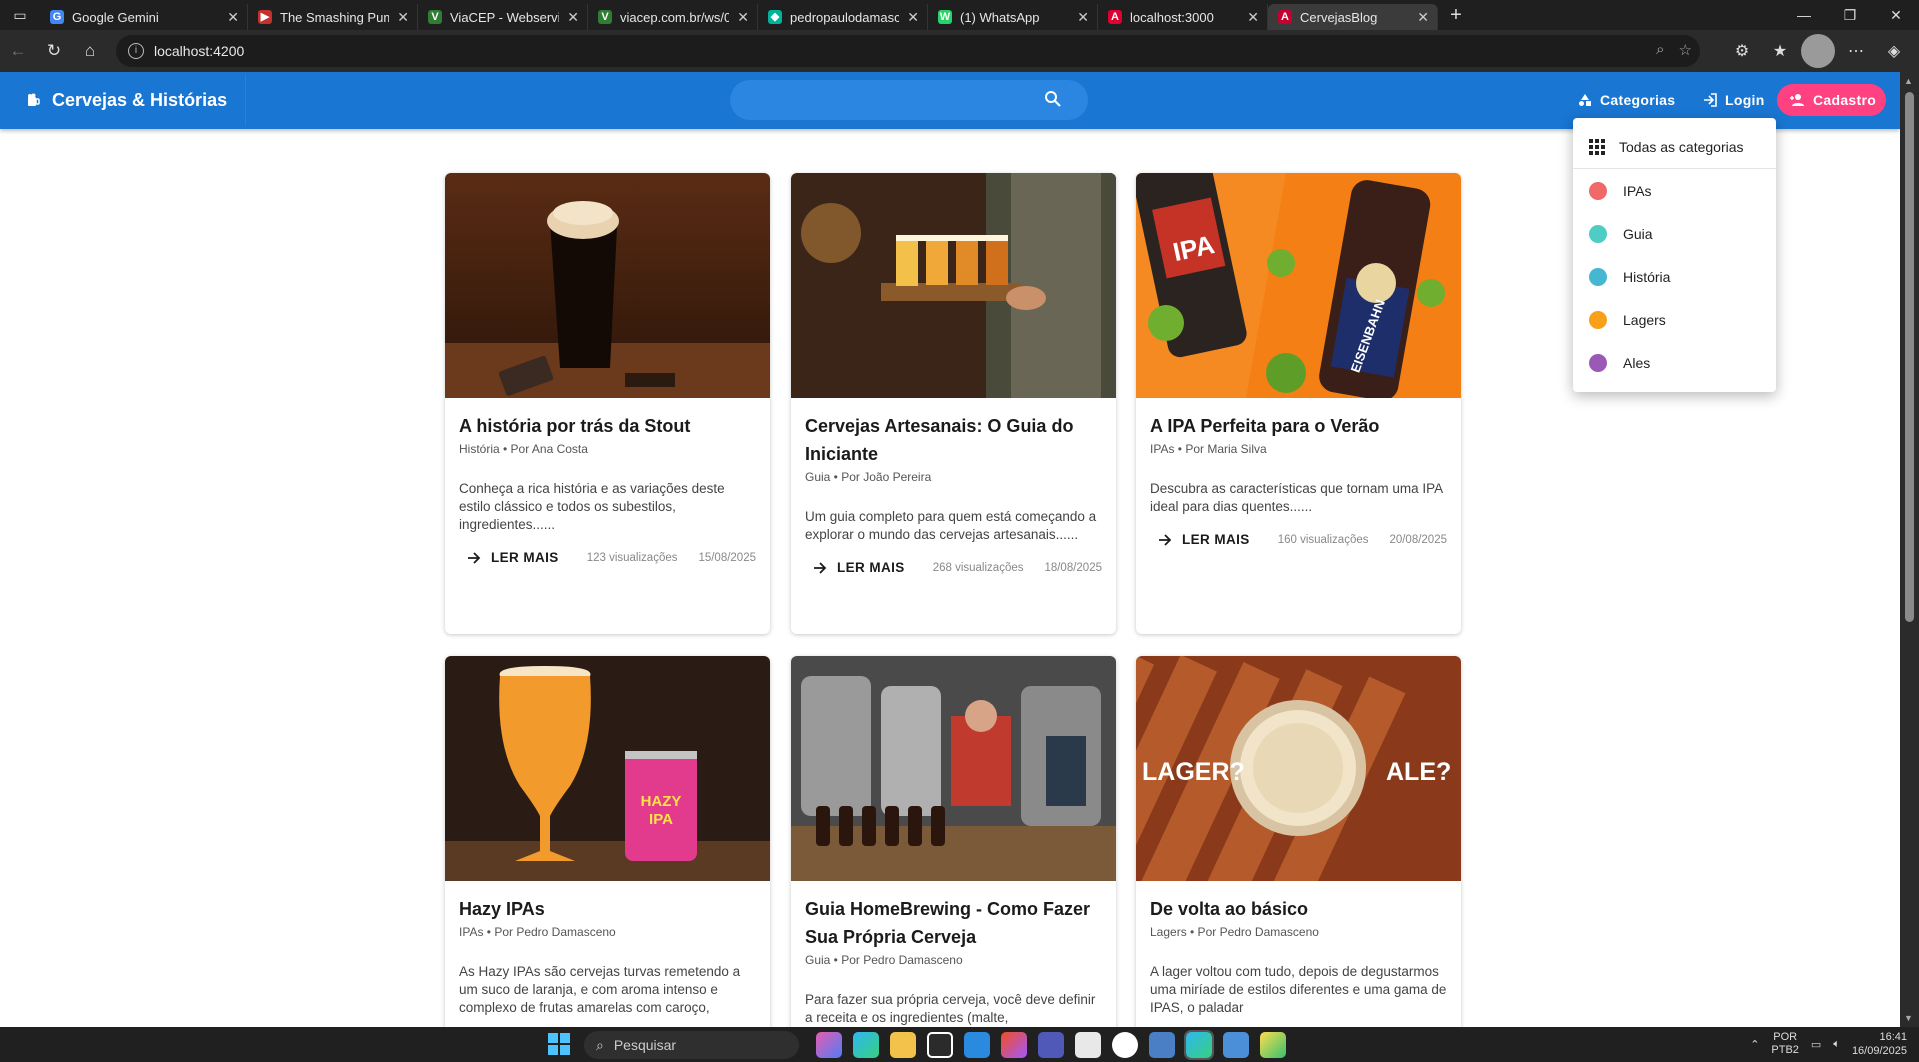 The width and height of the screenshot is (1919, 1062). Describe the element at coordinates (1199, 1045) in the screenshot. I see `edge-active-icon` at that location.